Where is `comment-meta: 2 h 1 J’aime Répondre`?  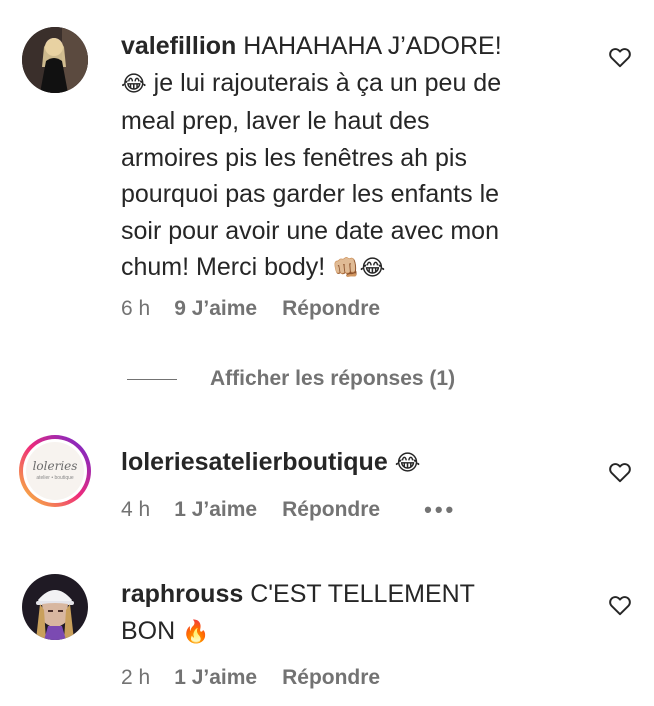 comment-meta: 2 h 1 J’aime Répondre is located at coordinates (272, 678).